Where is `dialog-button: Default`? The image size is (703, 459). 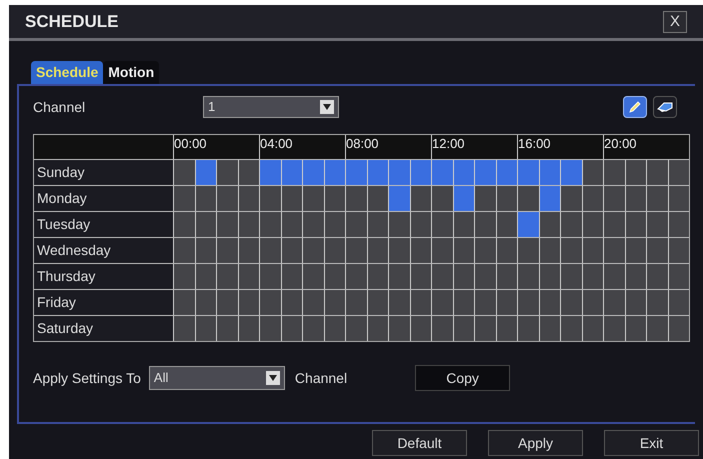
dialog-button: Default is located at coordinates (419, 443).